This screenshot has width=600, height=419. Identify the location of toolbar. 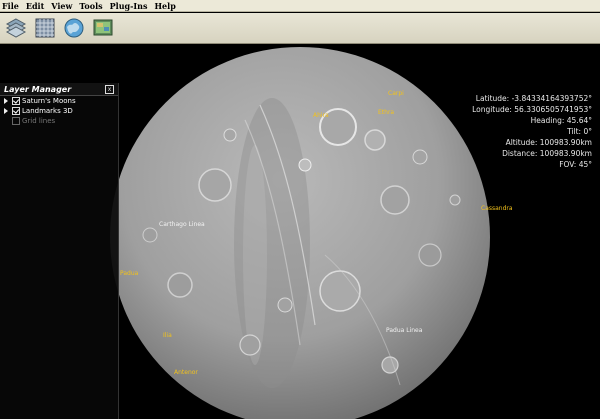
(300, 28).